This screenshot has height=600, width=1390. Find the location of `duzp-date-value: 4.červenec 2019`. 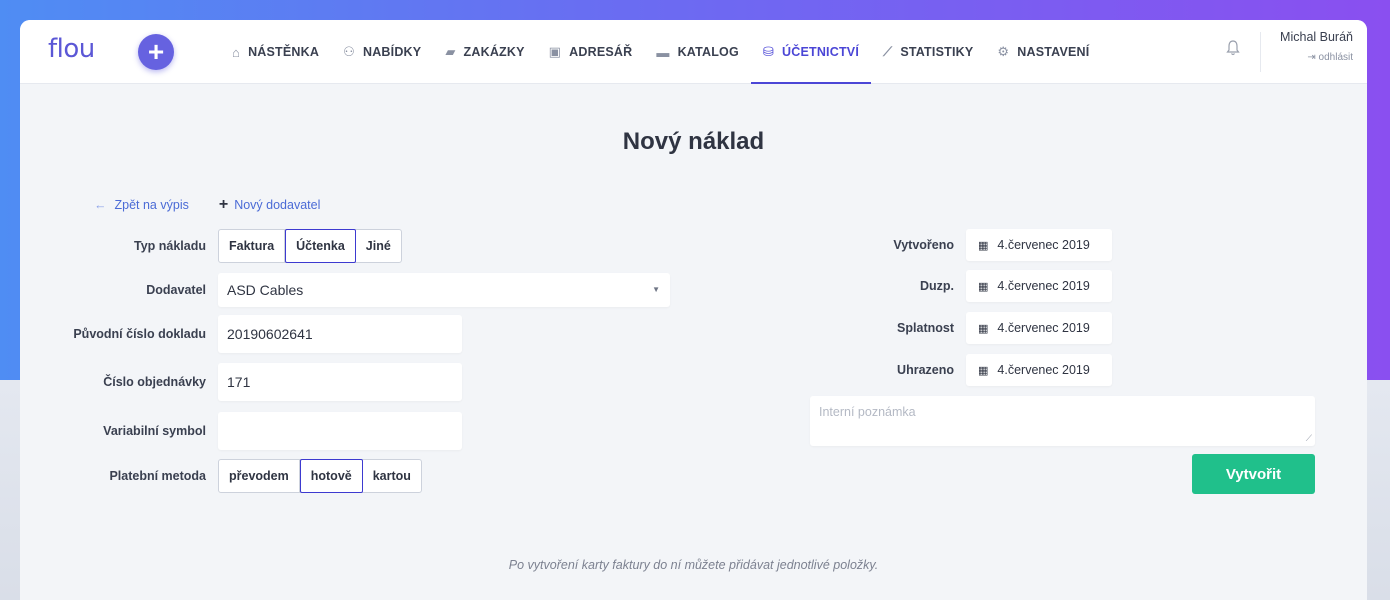

duzp-date-value: 4.červenec 2019 is located at coordinates (1043, 286).